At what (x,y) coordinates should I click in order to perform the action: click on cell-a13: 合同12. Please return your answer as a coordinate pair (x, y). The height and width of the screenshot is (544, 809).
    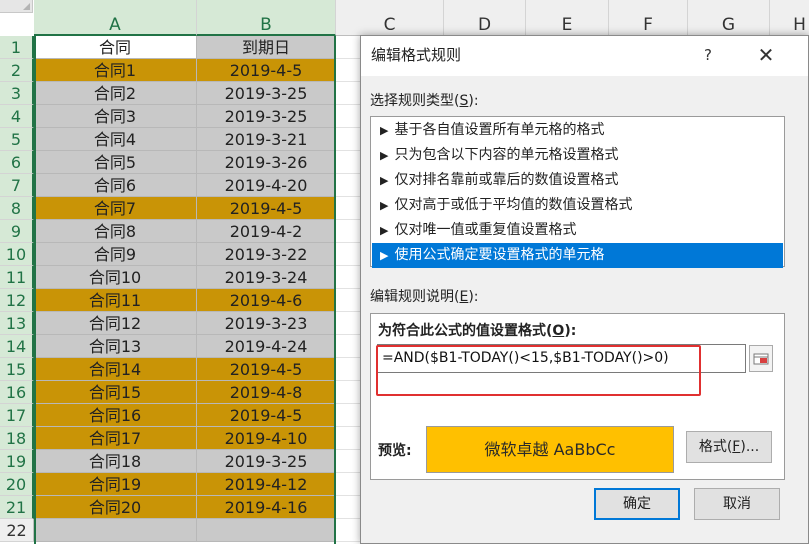
    Looking at the image, I should click on (115, 323).